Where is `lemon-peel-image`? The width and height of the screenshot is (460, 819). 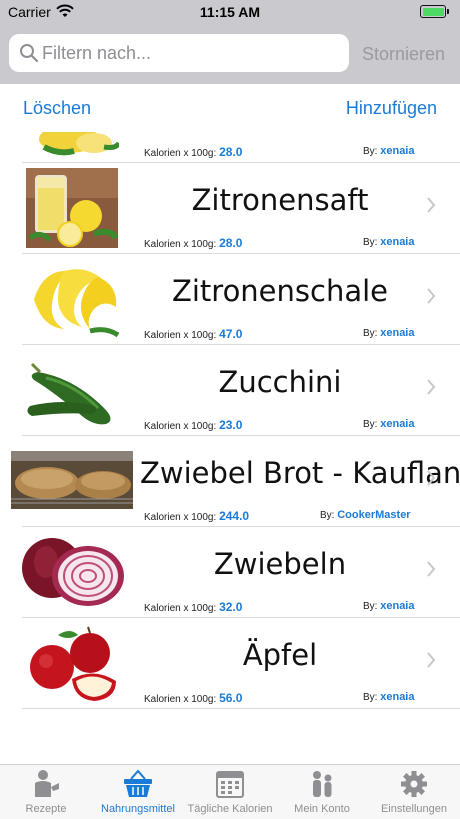 lemon-peel-image is located at coordinates (76, 303).